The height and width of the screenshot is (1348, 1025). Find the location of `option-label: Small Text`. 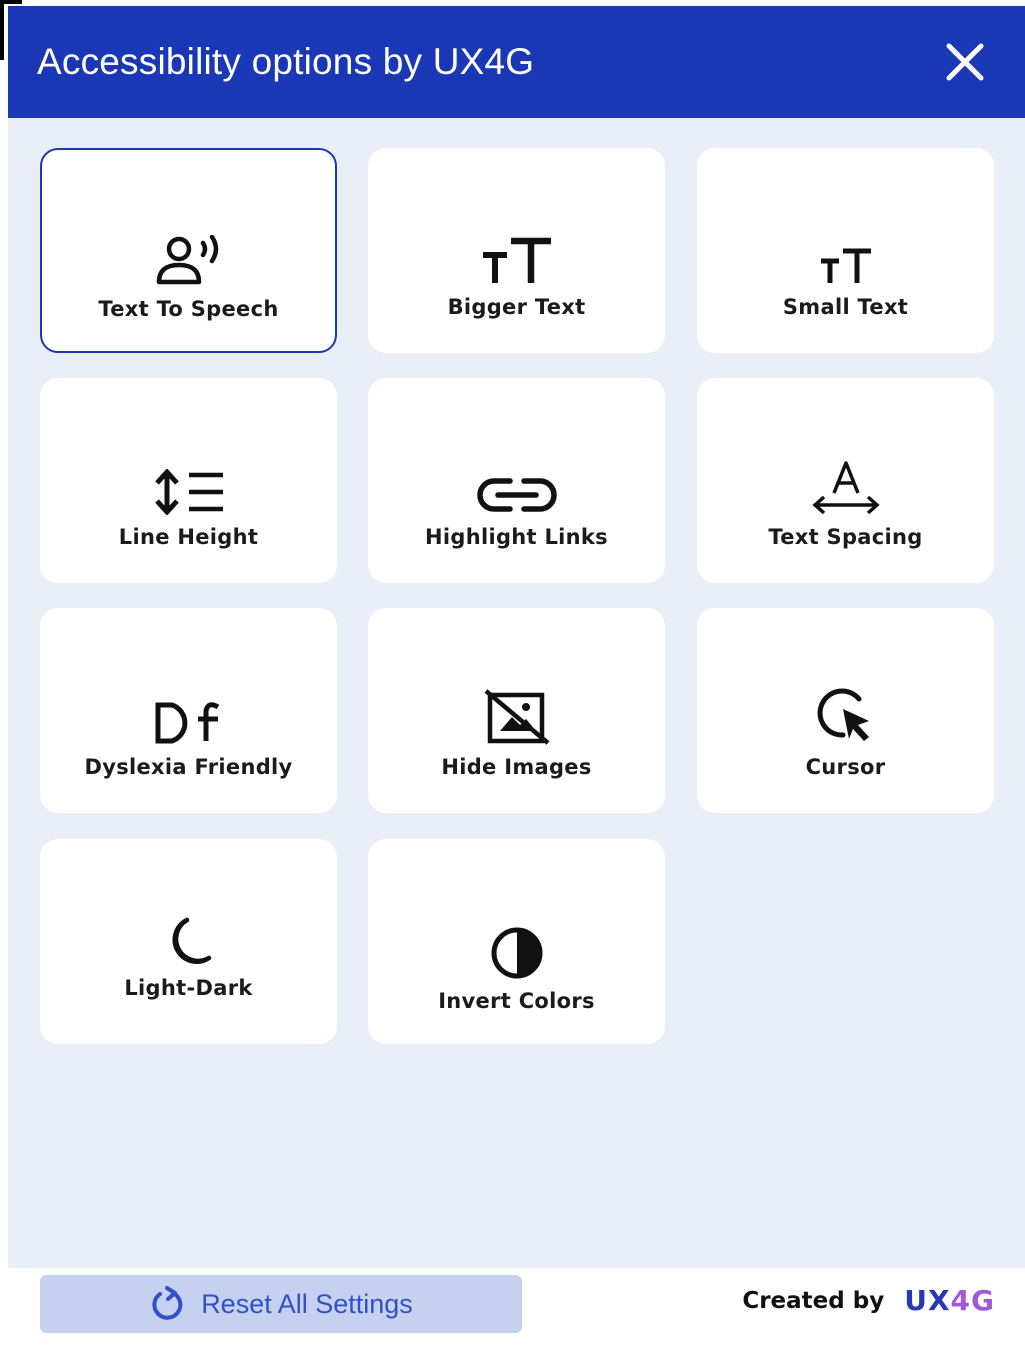

option-label: Small Text is located at coordinates (845, 307).